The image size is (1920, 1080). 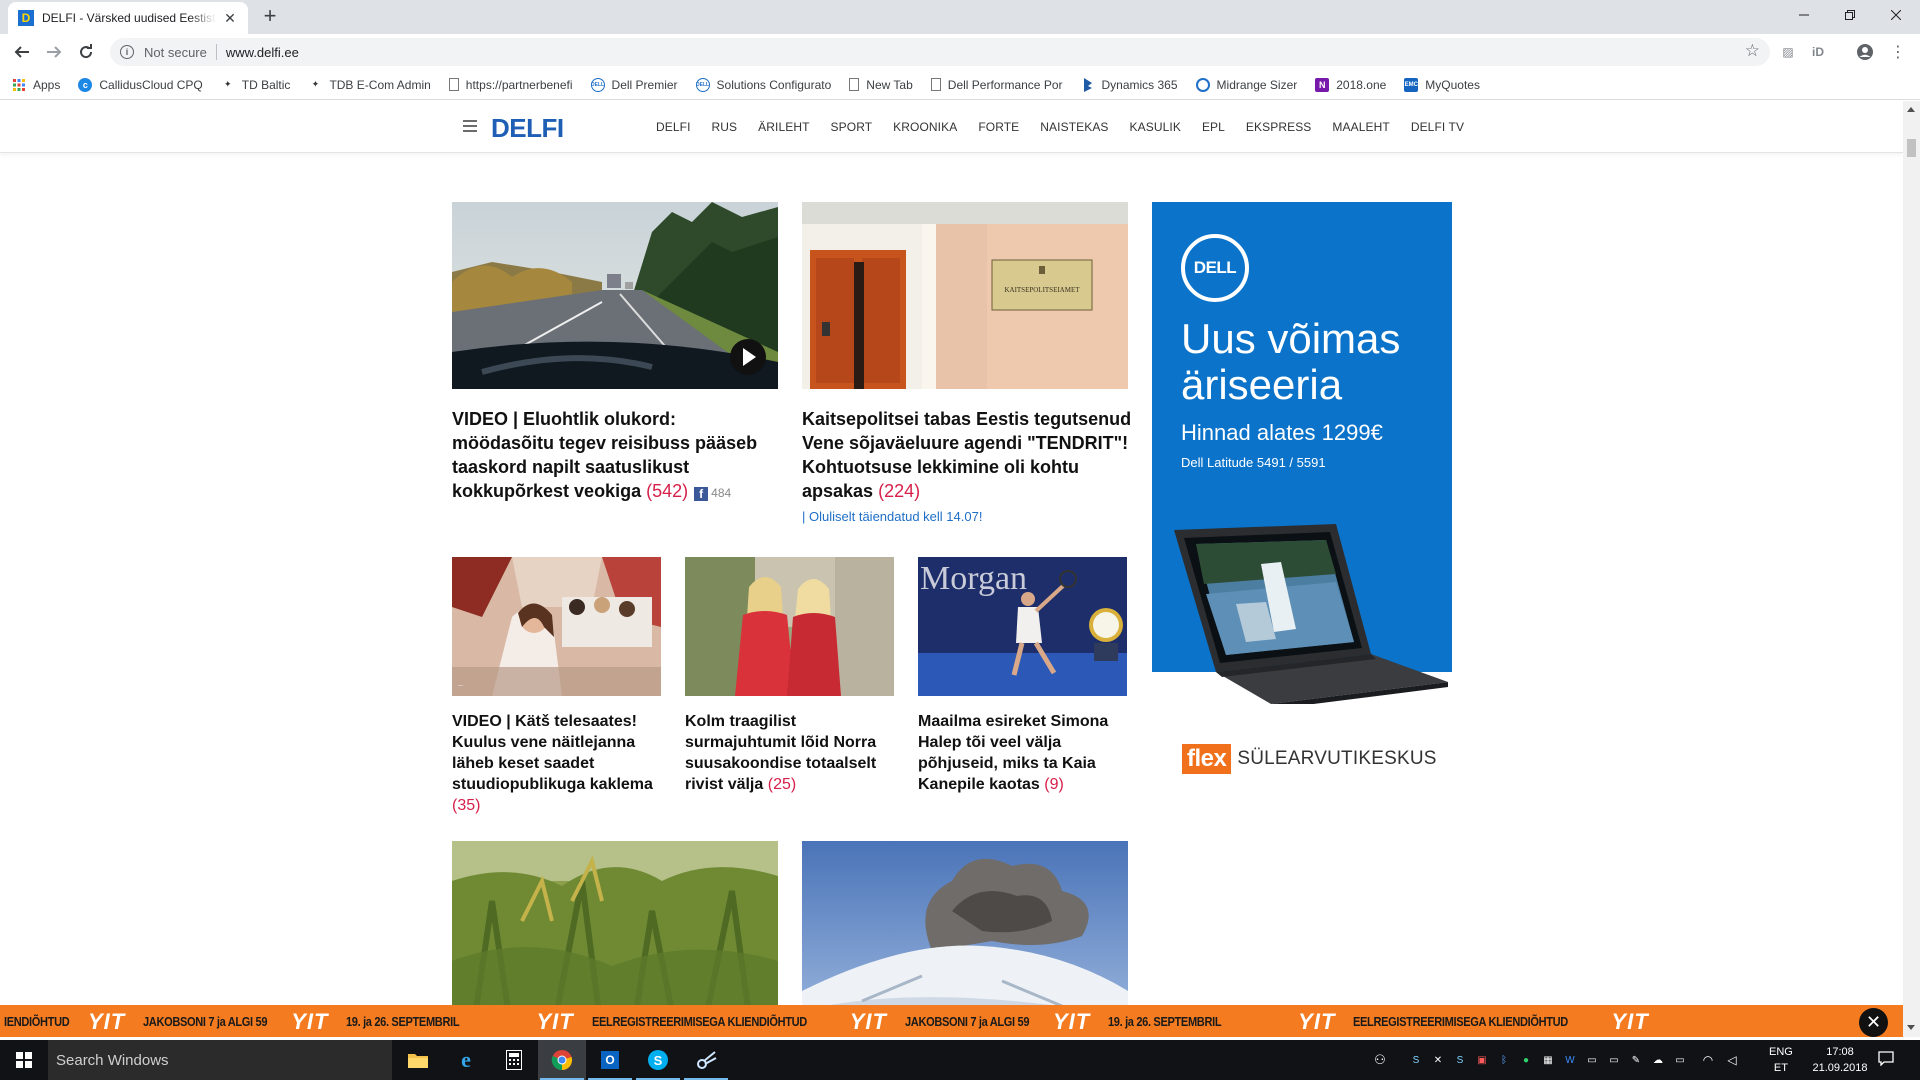 I want to click on bookmark-solutions-configurator: DELL Solutions Configurato, so click(x=763, y=84).